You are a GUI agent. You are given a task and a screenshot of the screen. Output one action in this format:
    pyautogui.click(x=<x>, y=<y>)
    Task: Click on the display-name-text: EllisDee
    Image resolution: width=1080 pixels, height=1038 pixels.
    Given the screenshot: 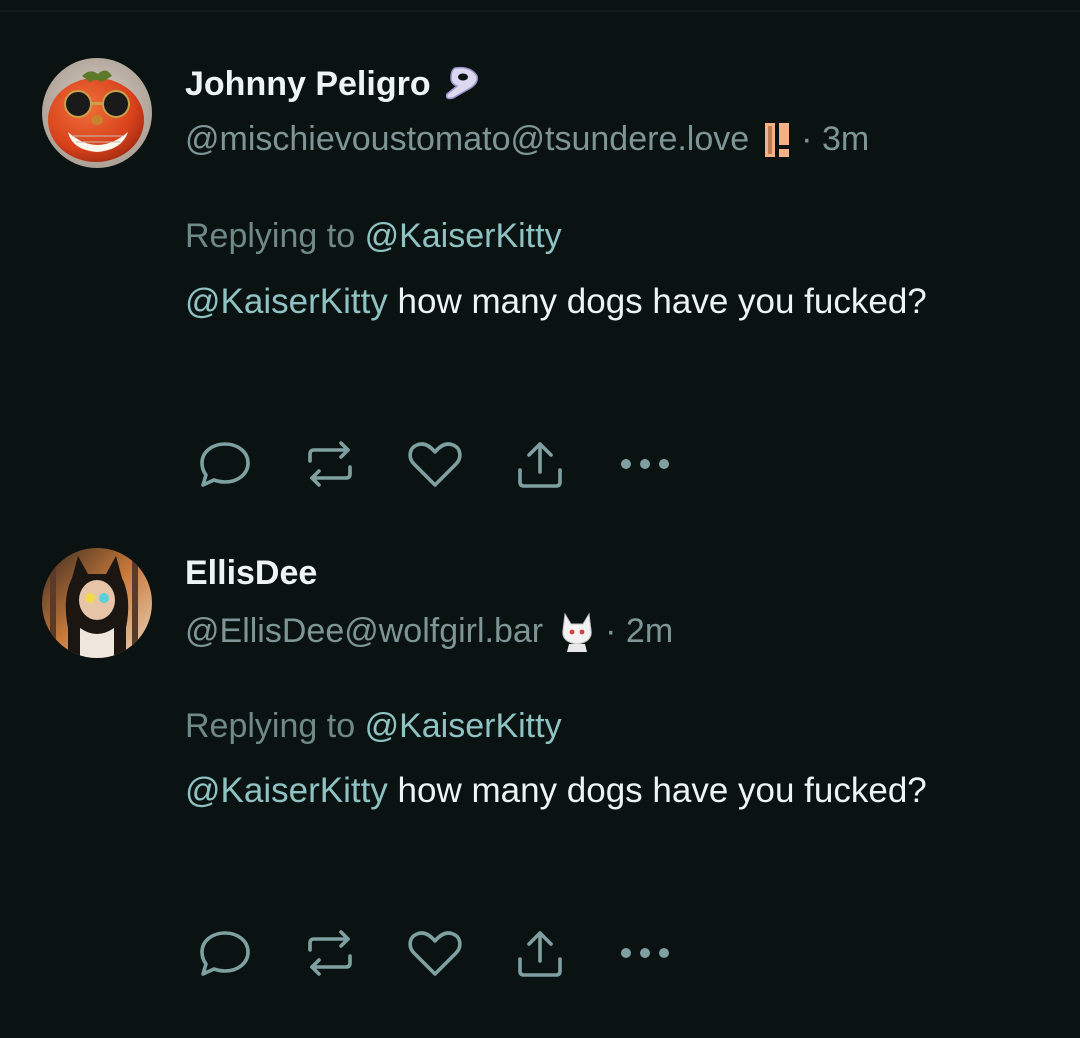 What is the action you would take?
    pyautogui.click(x=251, y=573)
    